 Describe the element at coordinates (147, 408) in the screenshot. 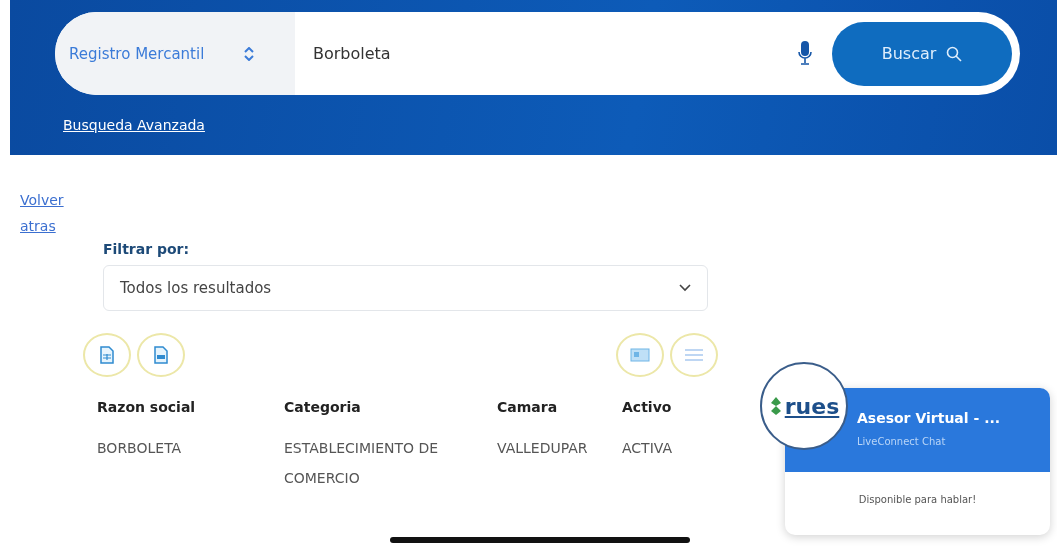

I see `column-header: Razon social` at that location.